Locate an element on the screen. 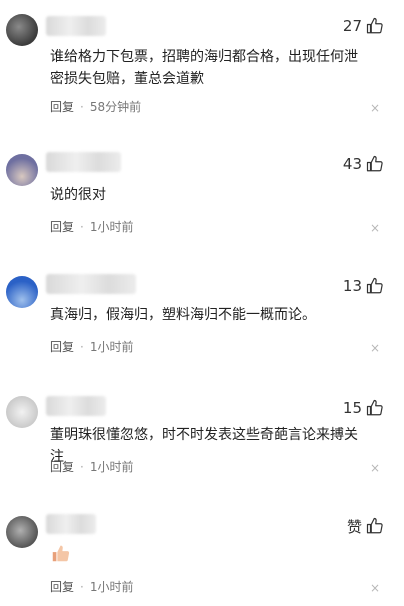 The image size is (404, 606). comment-text: 说的很对 is located at coordinates (78, 195).